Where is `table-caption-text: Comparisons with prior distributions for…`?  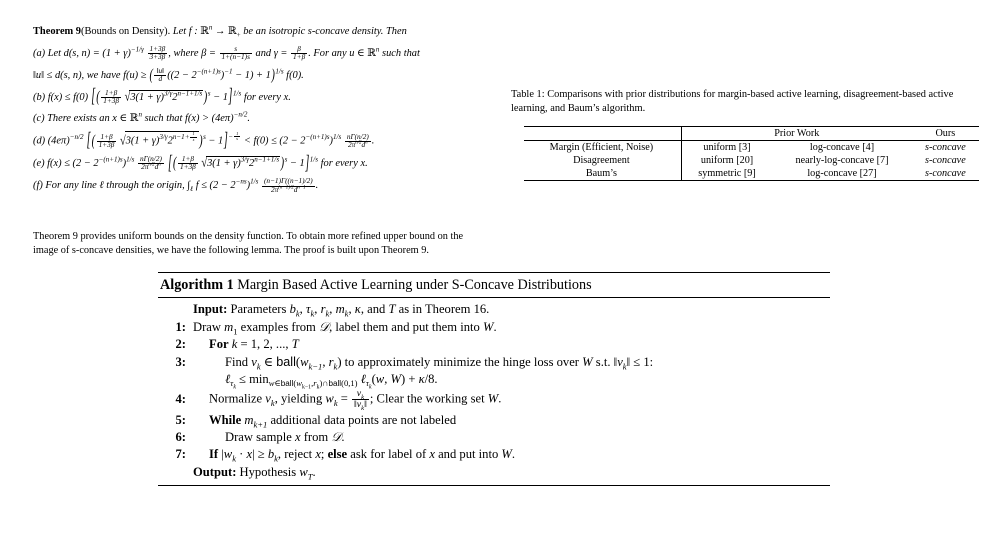 table-caption-text: Comparisons with prior distributions for… is located at coordinates (732, 101).